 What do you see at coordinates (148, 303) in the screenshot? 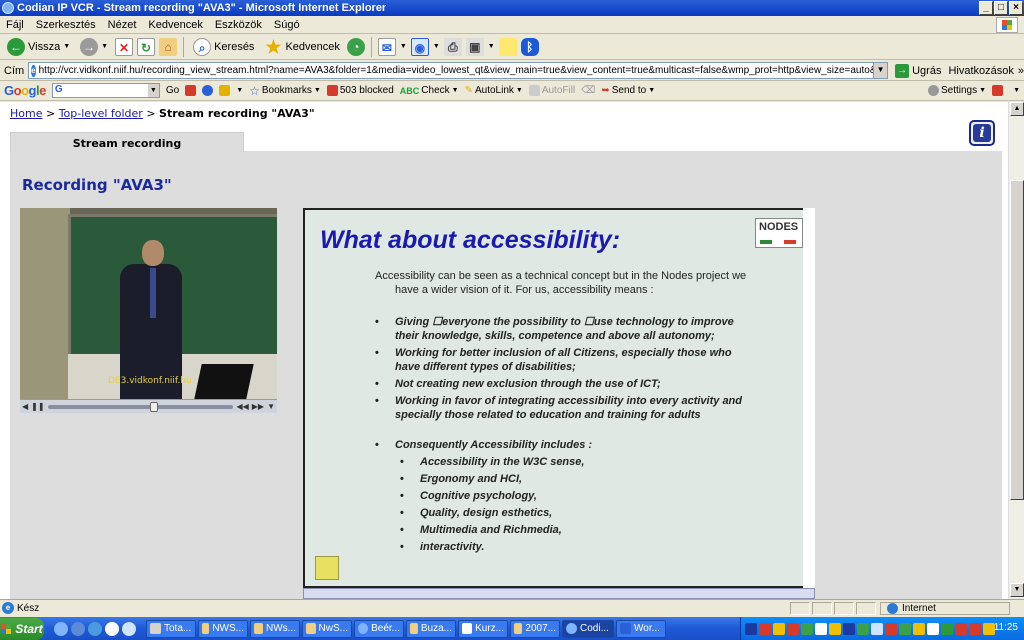
I see `video-frame: DE3.vidkonf.niif.hu` at bounding box center [148, 303].